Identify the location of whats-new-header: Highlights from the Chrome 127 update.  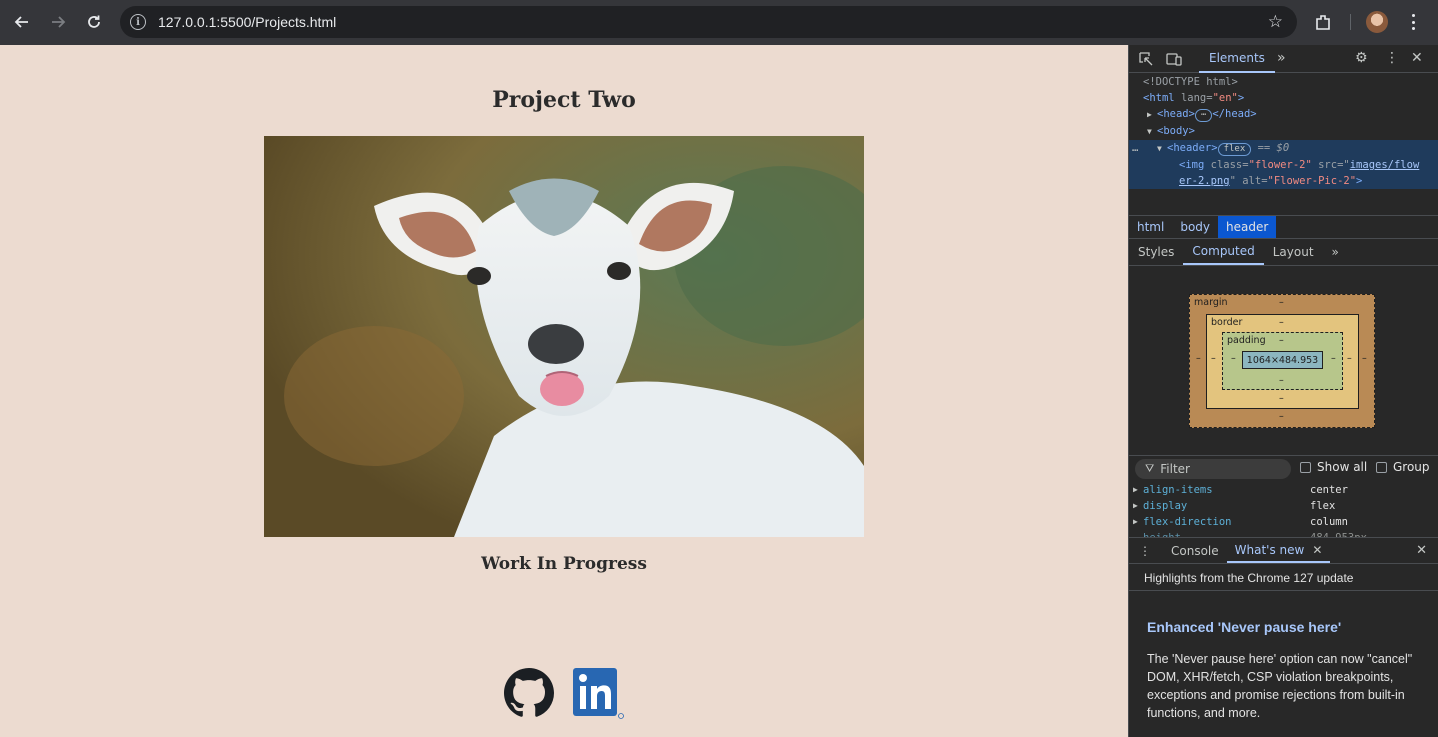
(1283, 578).